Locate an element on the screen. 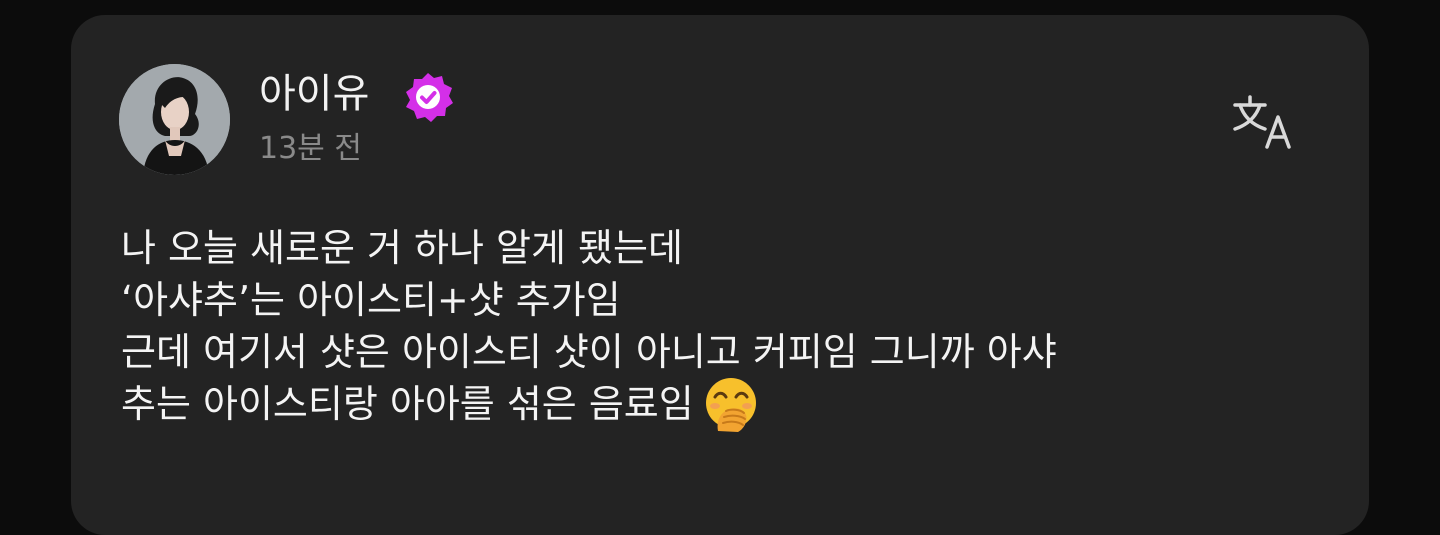 This screenshot has width=1440, height=535. author-avatar is located at coordinates (174, 119).